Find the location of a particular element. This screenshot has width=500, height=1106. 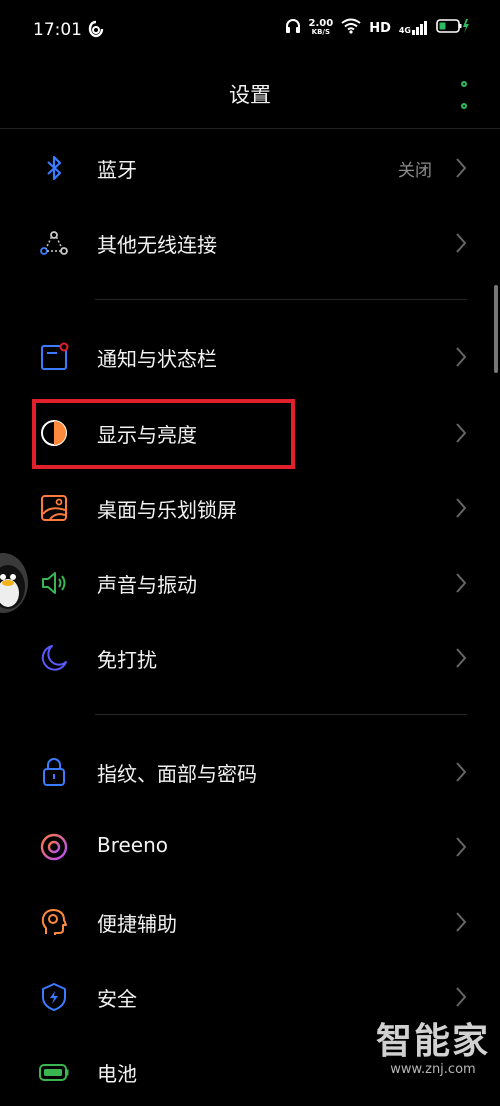

settings-item-accessibility: 便捷辅助 is located at coordinates (250, 922).